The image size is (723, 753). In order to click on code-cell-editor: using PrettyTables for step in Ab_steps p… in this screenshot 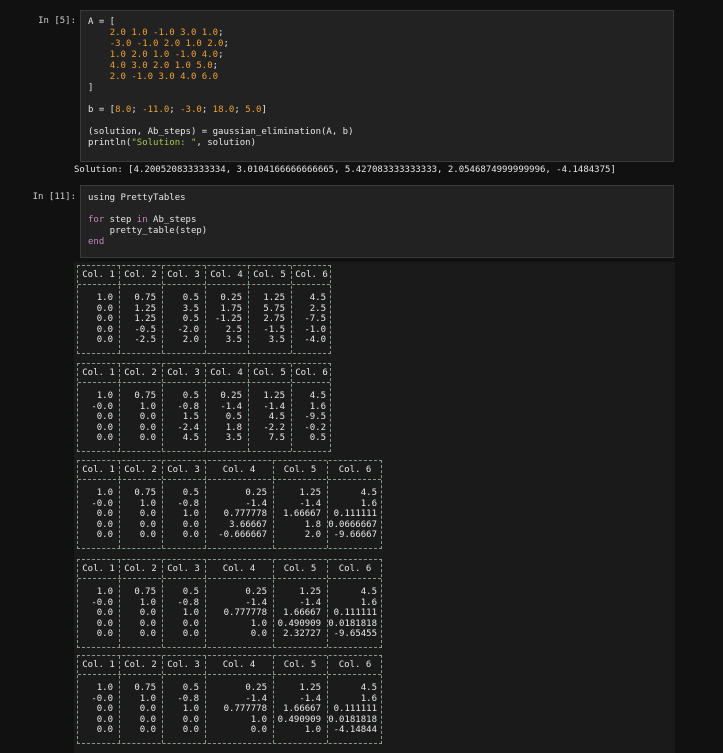, I will do `click(377, 221)`.